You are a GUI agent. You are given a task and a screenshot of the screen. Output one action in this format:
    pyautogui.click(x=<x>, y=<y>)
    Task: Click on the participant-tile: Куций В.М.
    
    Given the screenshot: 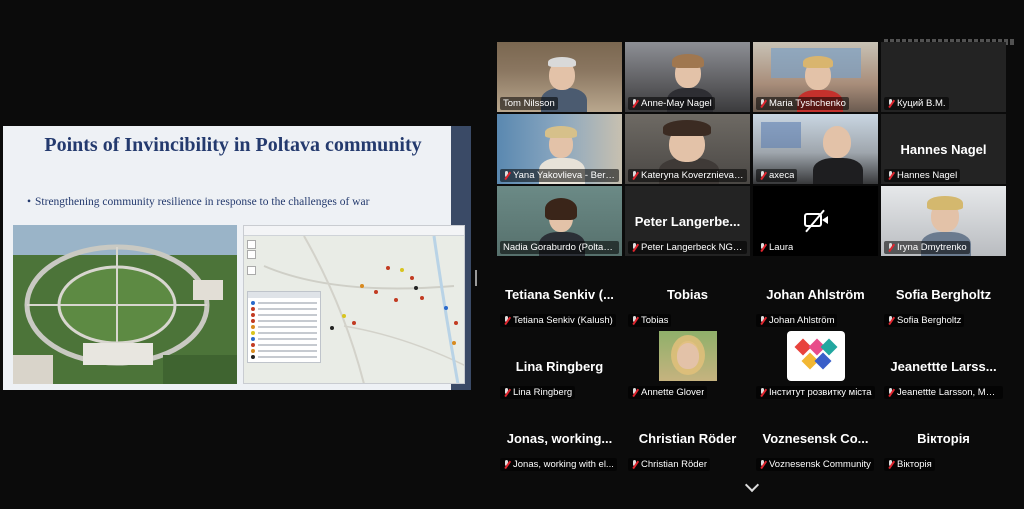 What is the action you would take?
    pyautogui.click(x=943, y=77)
    